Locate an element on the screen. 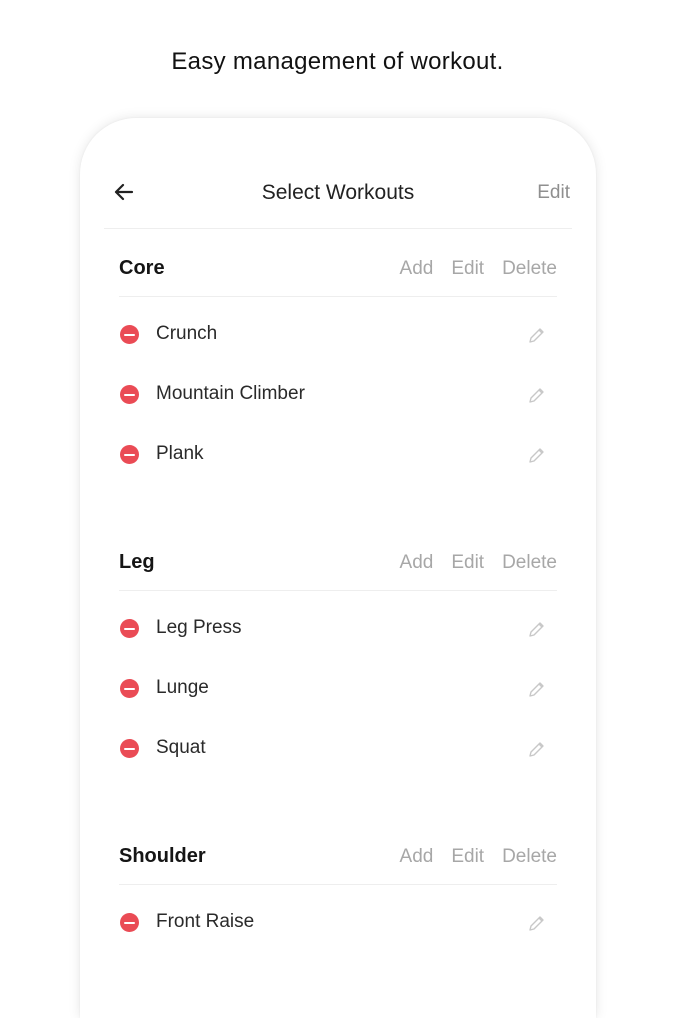 The image size is (675, 1018). section-title: Shoulder is located at coordinates (162, 856).